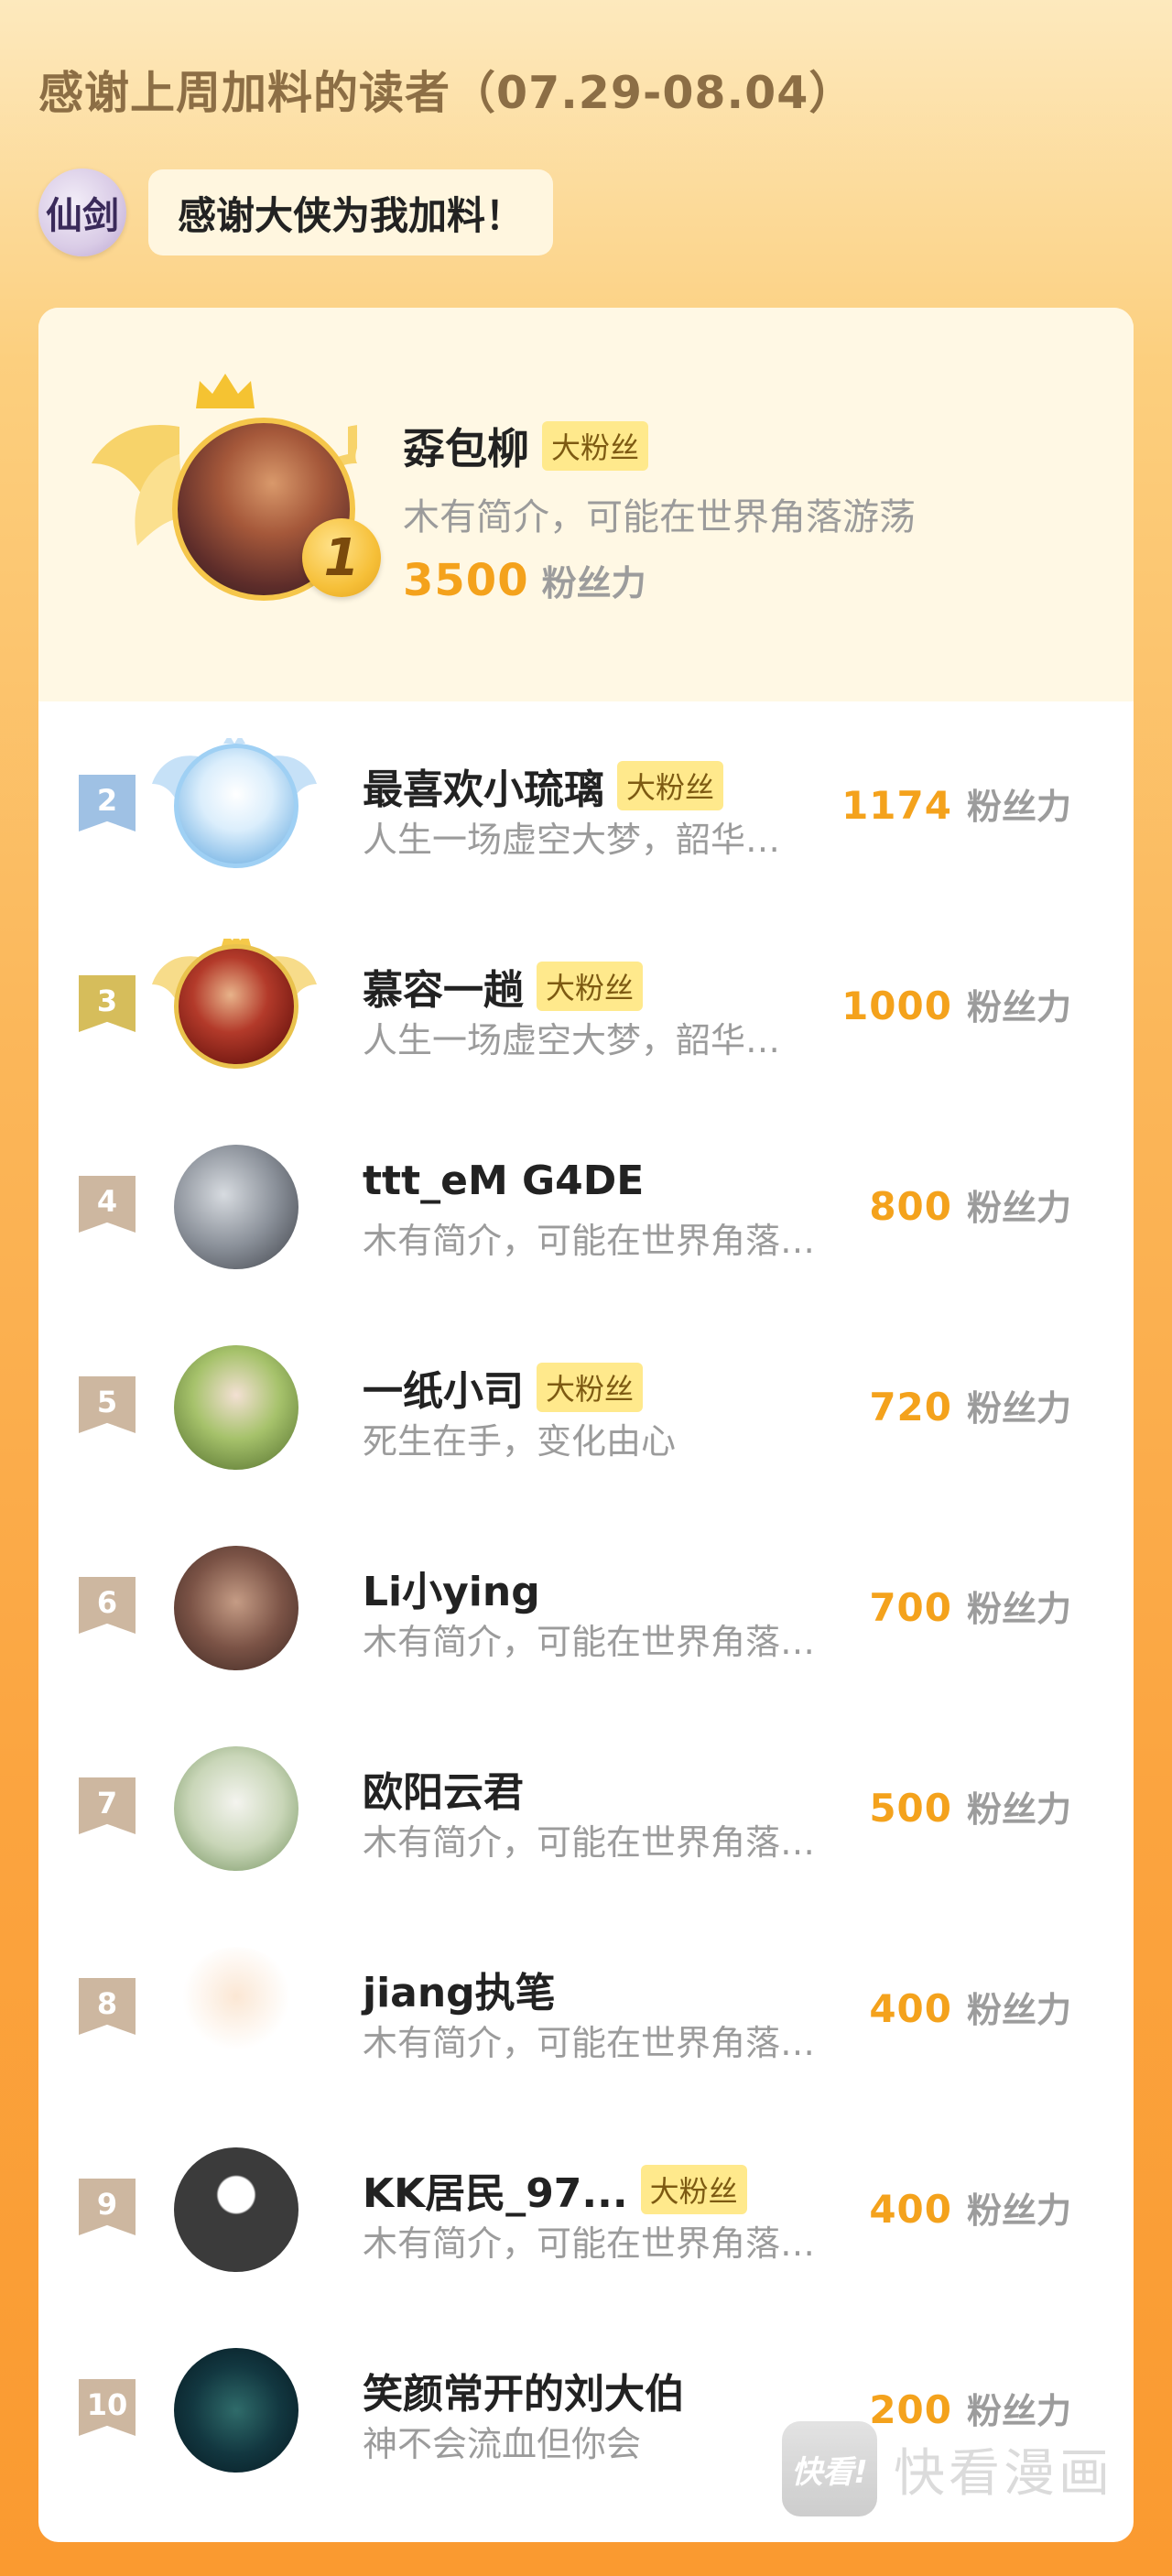 The height and width of the screenshot is (2576, 1172). I want to click on list-item: 3 慕容一趟 大粉丝 人生一场虚空大梦，韶华… 1000 粉丝力, so click(586, 1002).